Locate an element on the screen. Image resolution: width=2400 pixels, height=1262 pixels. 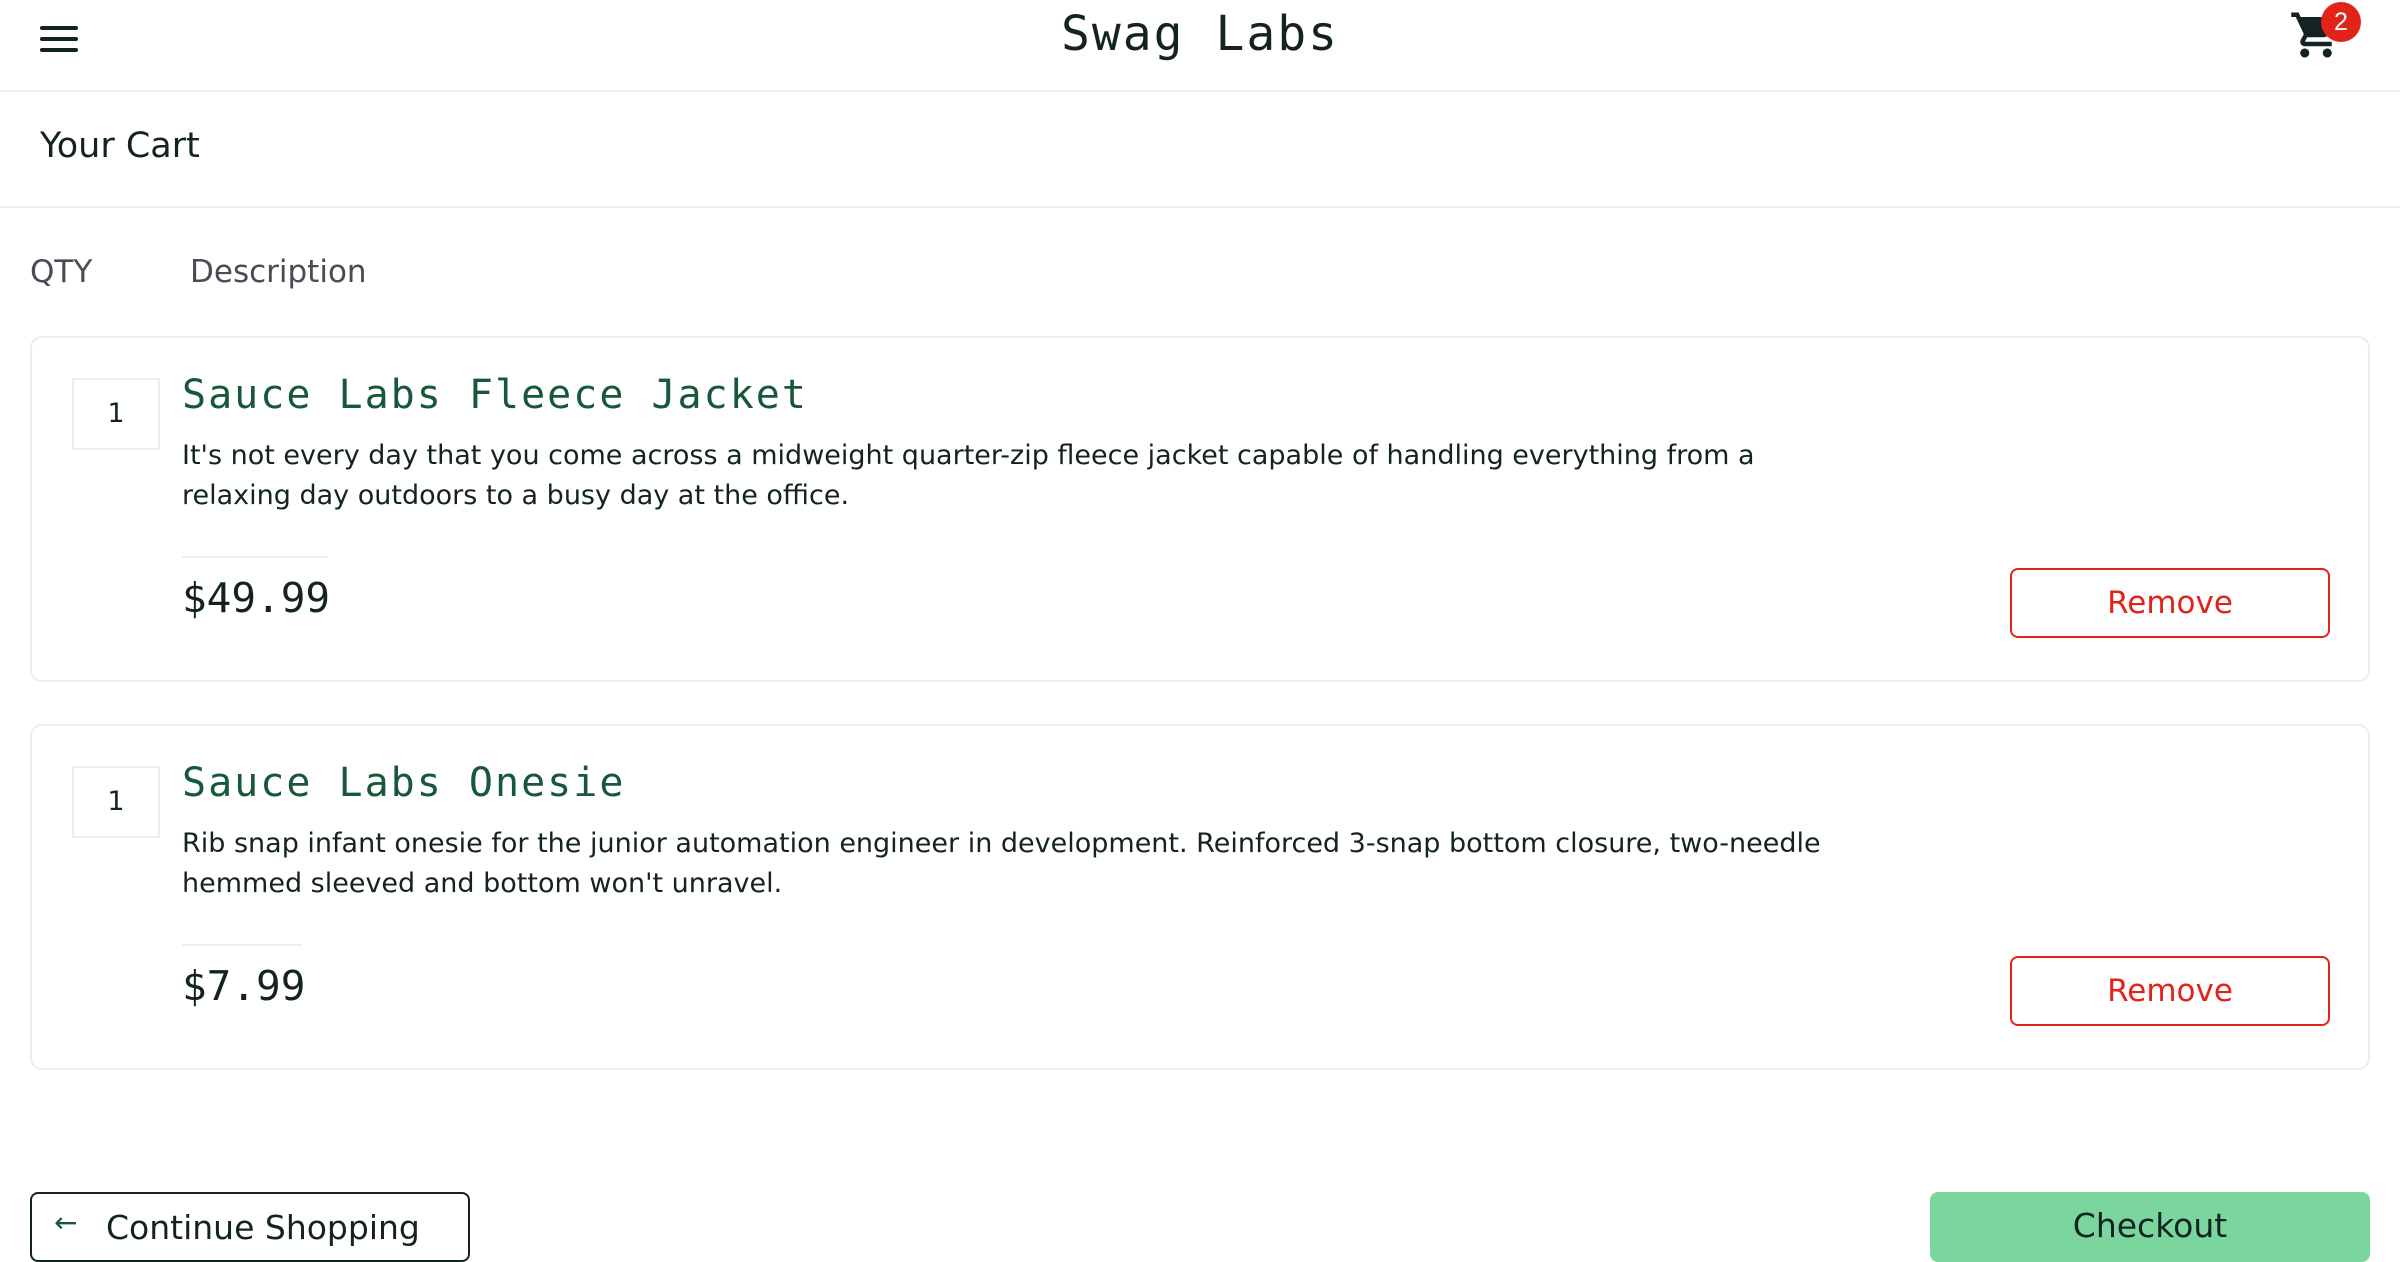
hamburger-menu-icon is located at coordinates (59, 28).